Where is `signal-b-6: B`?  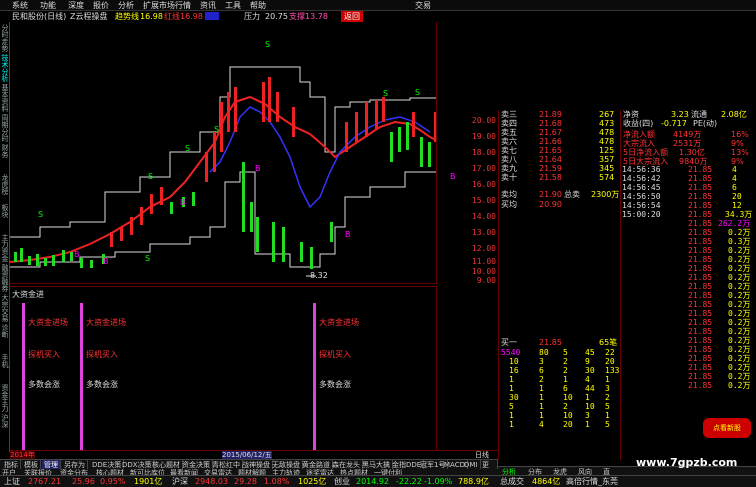 signal-b-6: B is located at coordinates (348, 234).